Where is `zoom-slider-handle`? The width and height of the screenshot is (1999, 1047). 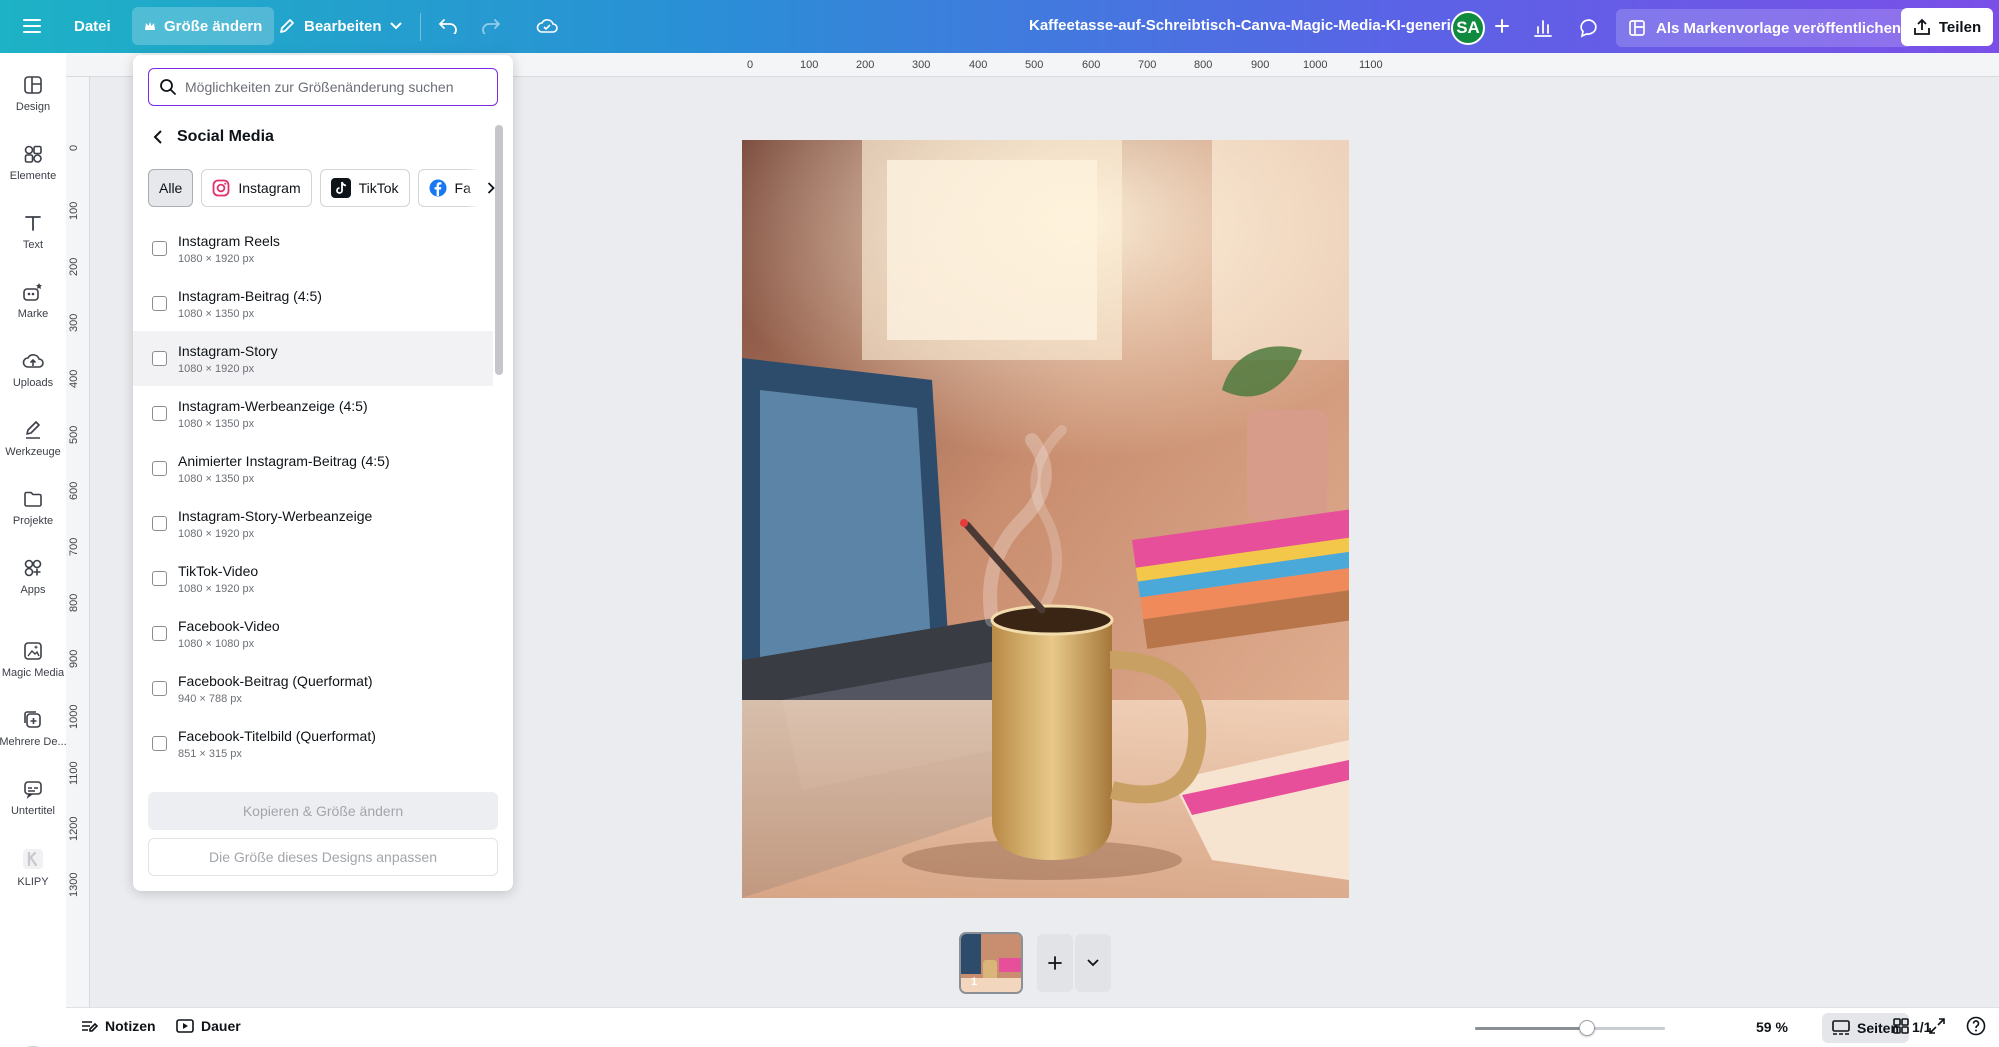 zoom-slider-handle is located at coordinates (1587, 1028).